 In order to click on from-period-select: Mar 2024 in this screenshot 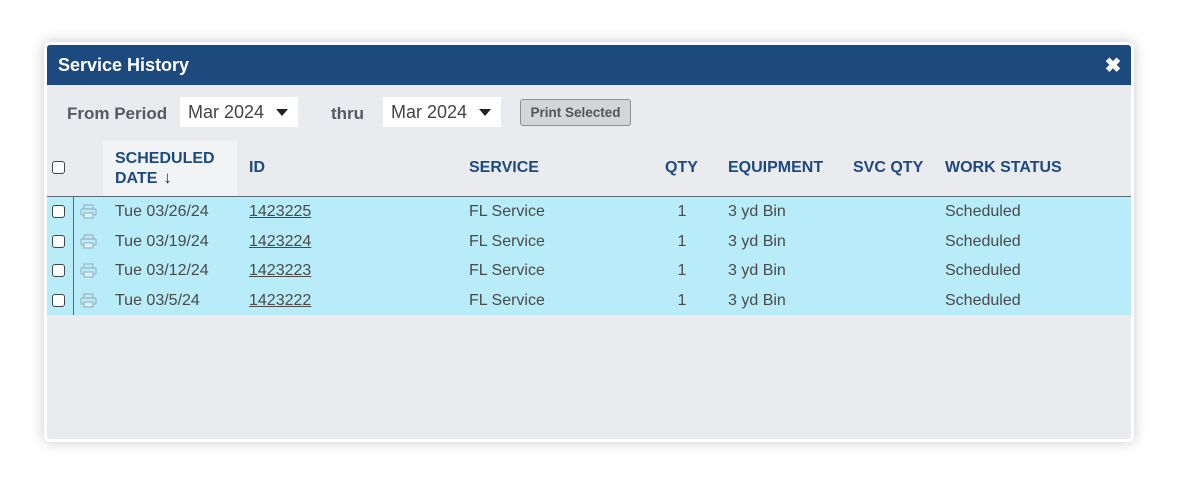, I will do `click(239, 112)`.